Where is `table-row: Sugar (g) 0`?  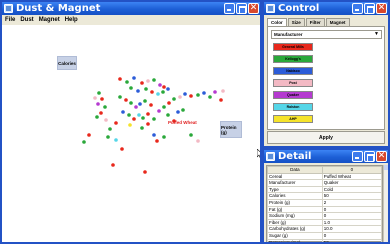 table-row: Sugar (g) 0 is located at coordinates (325, 235).